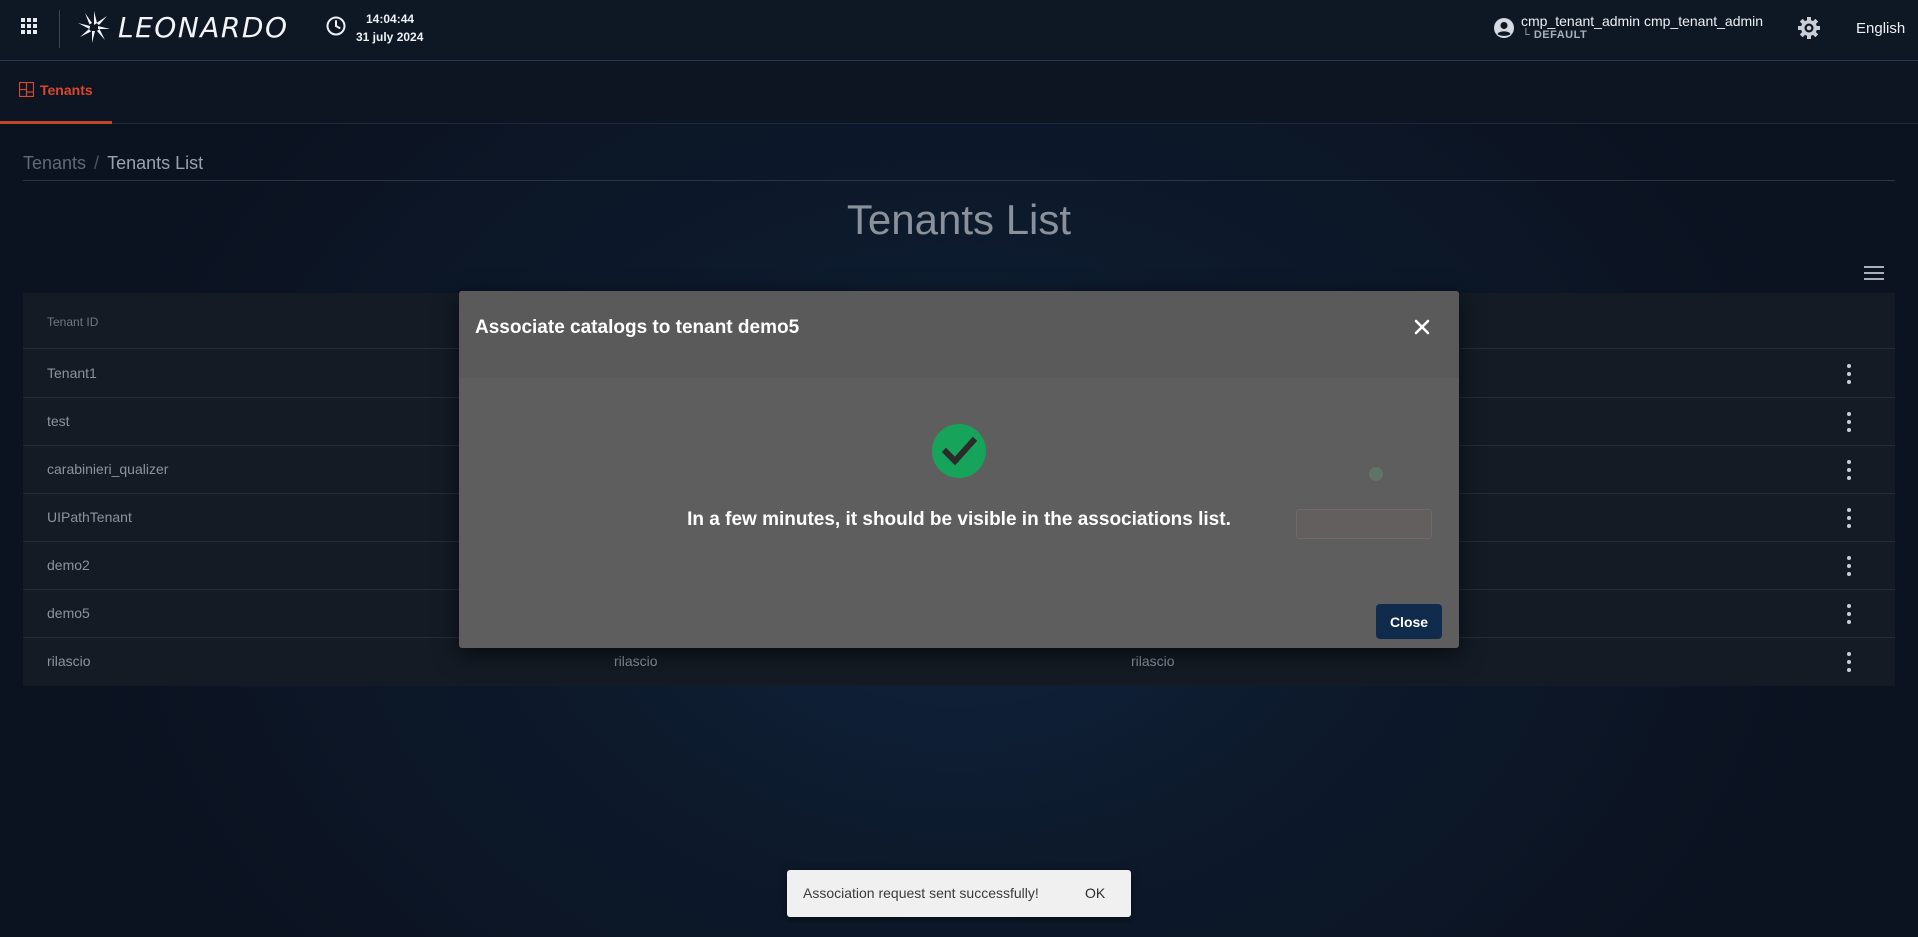  I want to click on header-divider, so click(59, 29).